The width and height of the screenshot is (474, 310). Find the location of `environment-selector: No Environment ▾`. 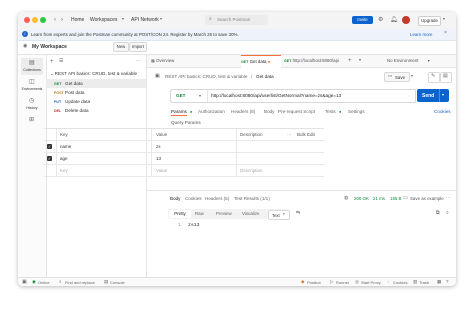

environment-selector: No Environment ▾ is located at coordinates (417, 61).